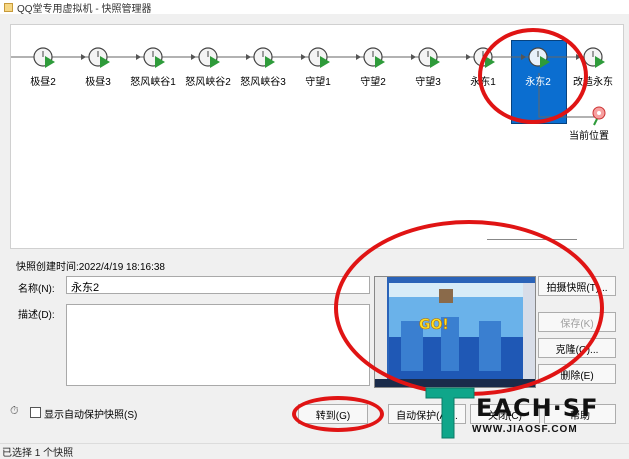  What do you see at coordinates (218, 345) in the screenshot?
I see `description-field` at bounding box center [218, 345].